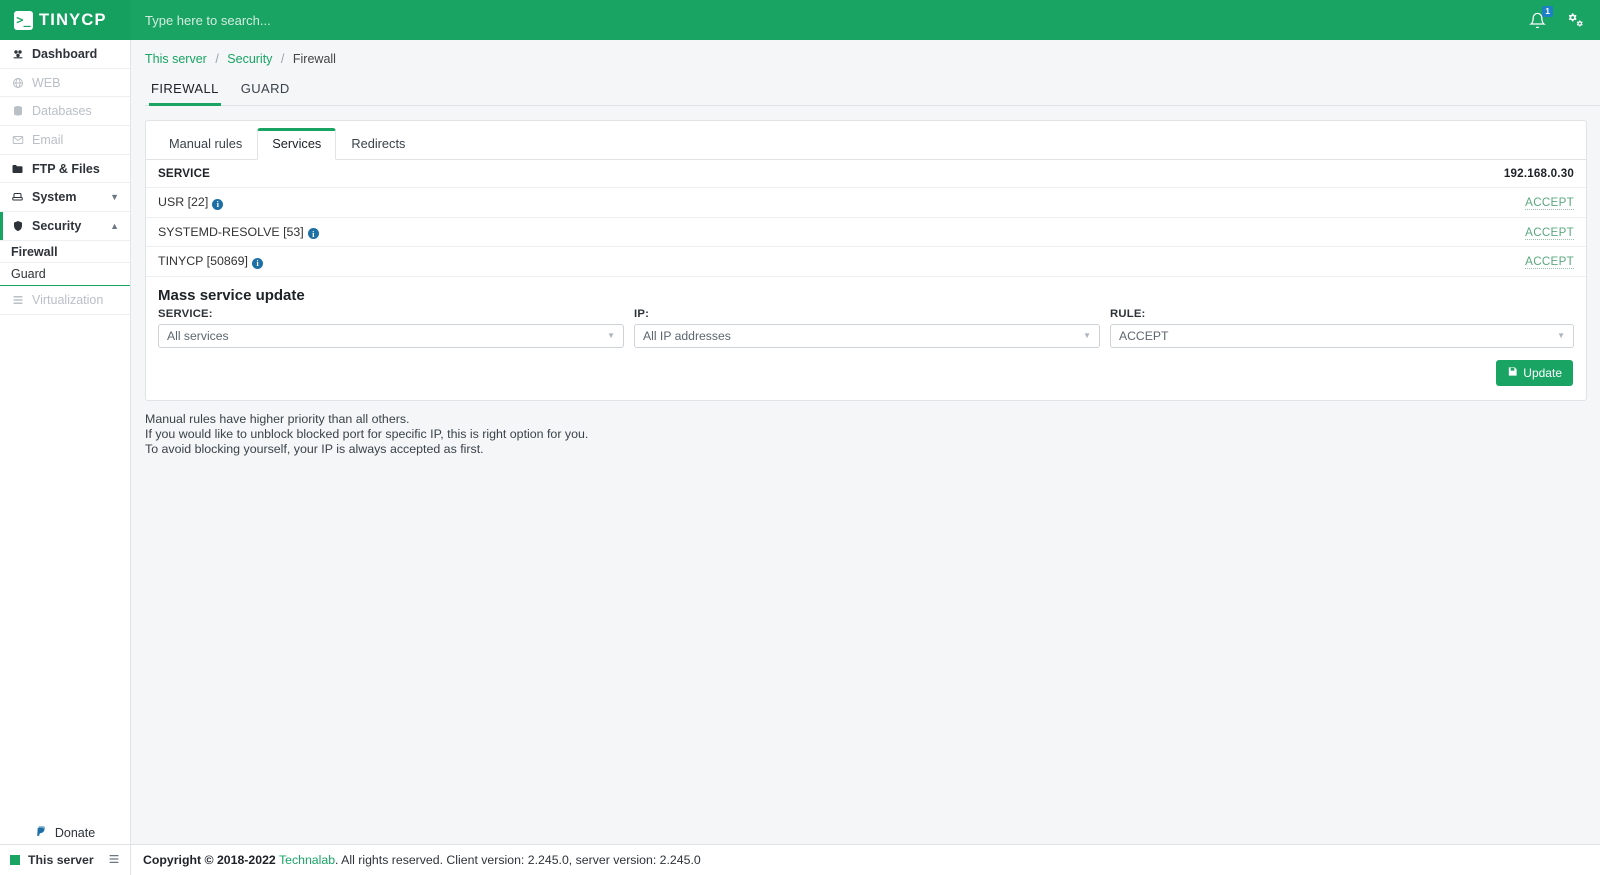  Describe the element at coordinates (231, 295) in the screenshot. I see `mass-update-title: Mass service update` at that location.